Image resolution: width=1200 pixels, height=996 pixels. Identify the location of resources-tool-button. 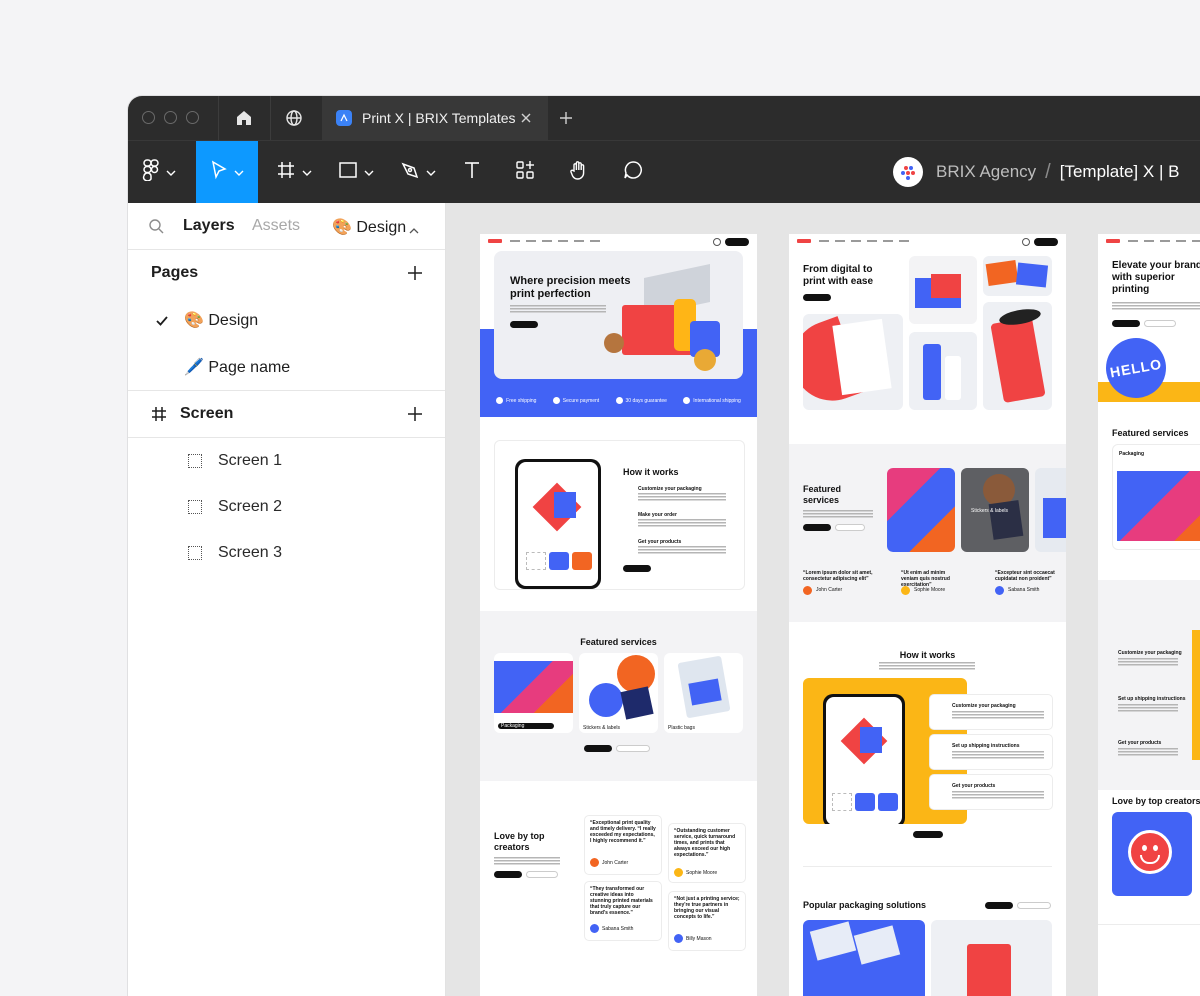
(525, 172).